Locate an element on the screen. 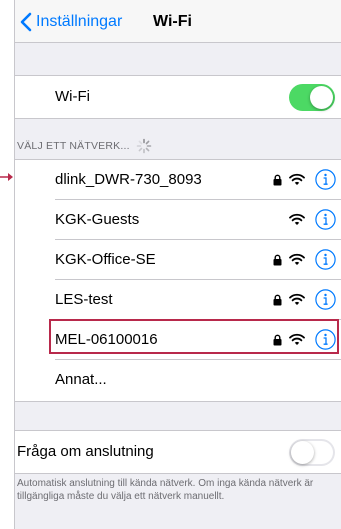 This screenshot has width=341, height=529. network-row: dlink_DWR-730_8093 is located at coordinates (178, 180).